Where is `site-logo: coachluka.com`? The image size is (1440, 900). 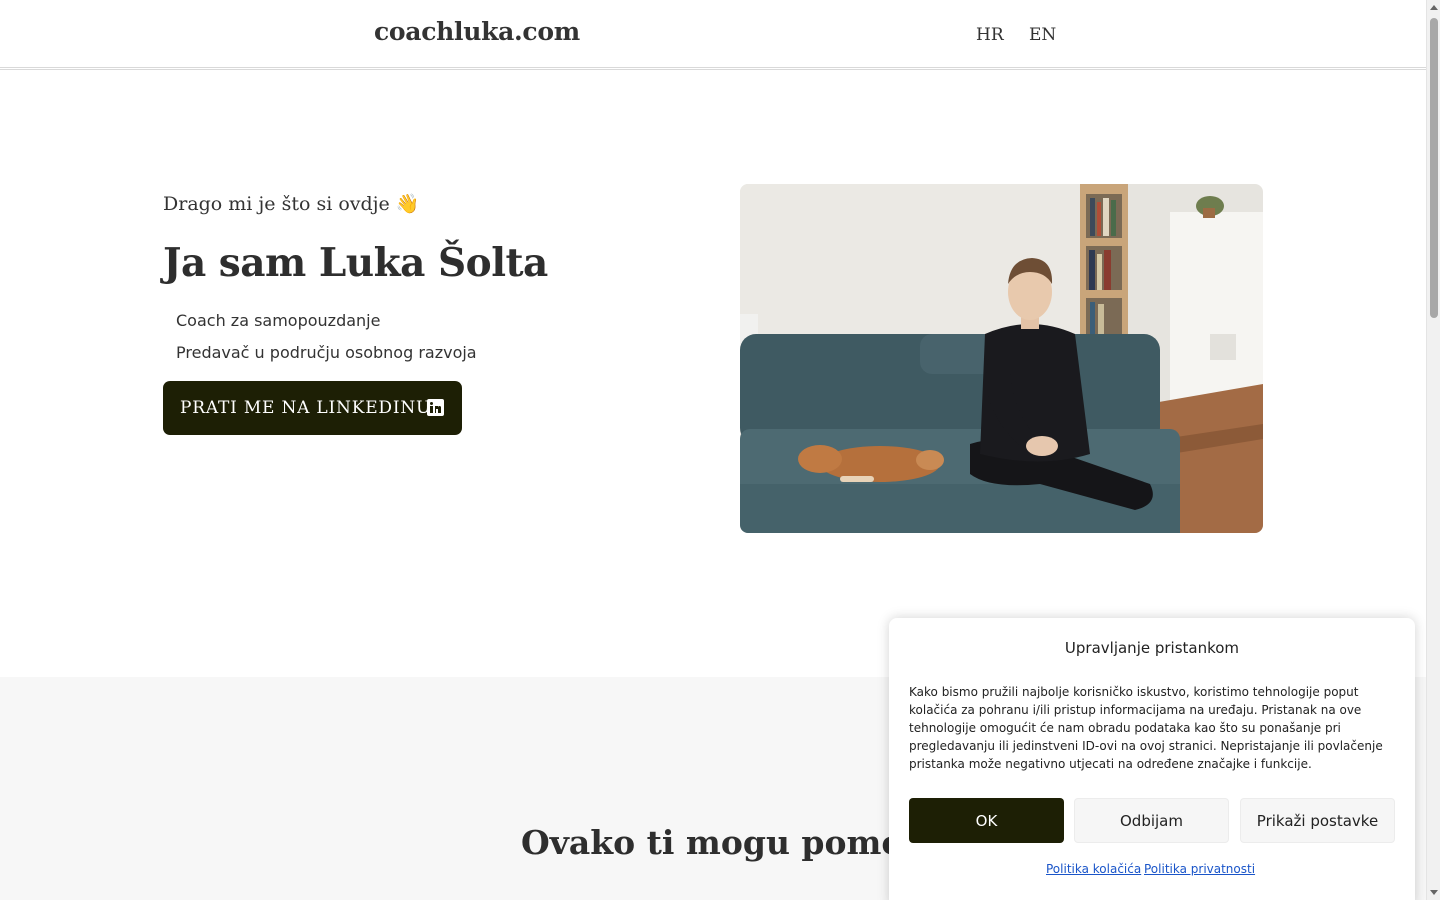 site-logo: coachluka.com is located at coordinates (477, 31).